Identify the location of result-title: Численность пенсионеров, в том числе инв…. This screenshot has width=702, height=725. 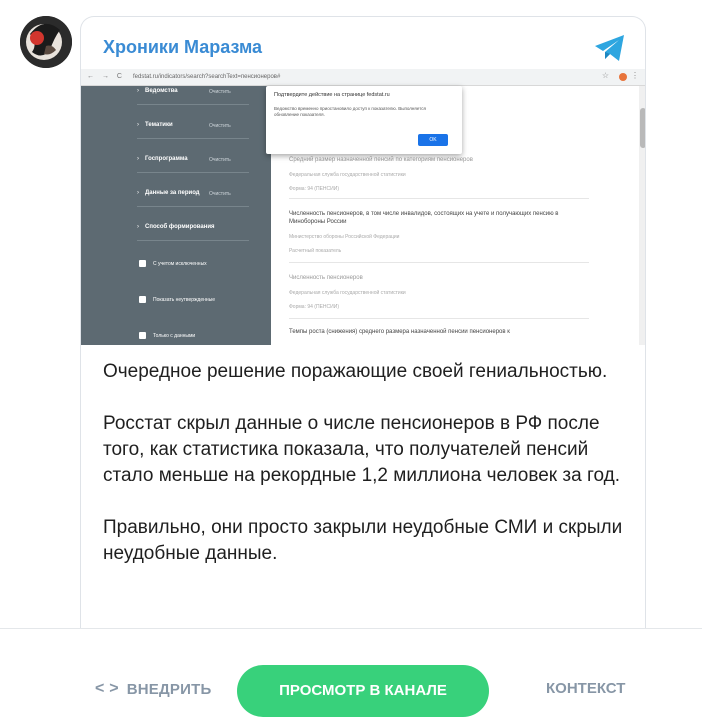
(424, 218).